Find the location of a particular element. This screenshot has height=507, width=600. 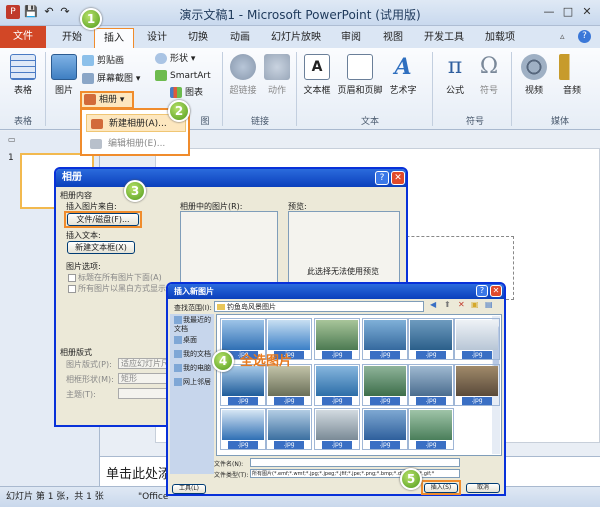

video-button: 视频 is located at coordinates (534, 75).